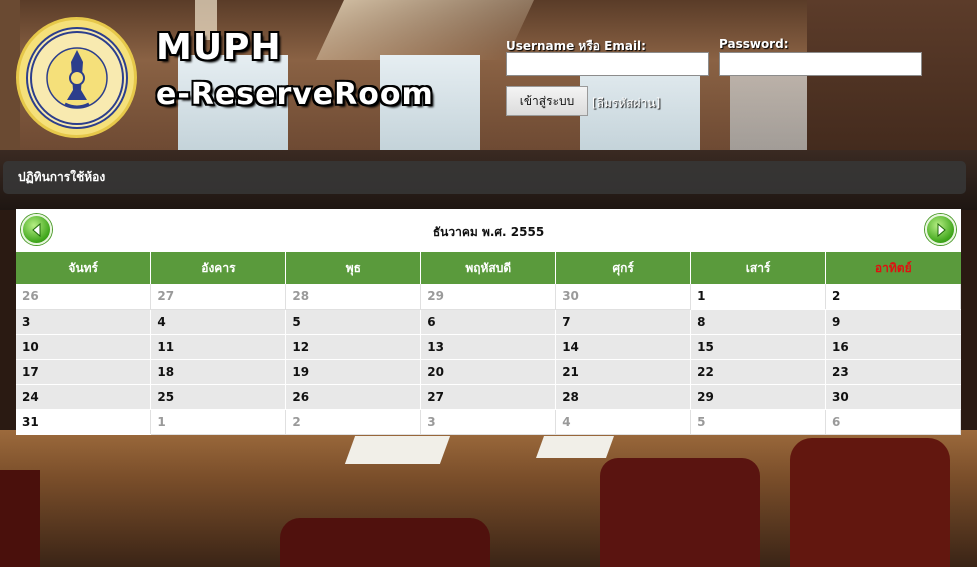 This screenshot has height=567, width=977. What do you see at coordinates (218, 347) in the screenshot?
I see `calendar-day: 11` at bounding box center [218, 347].